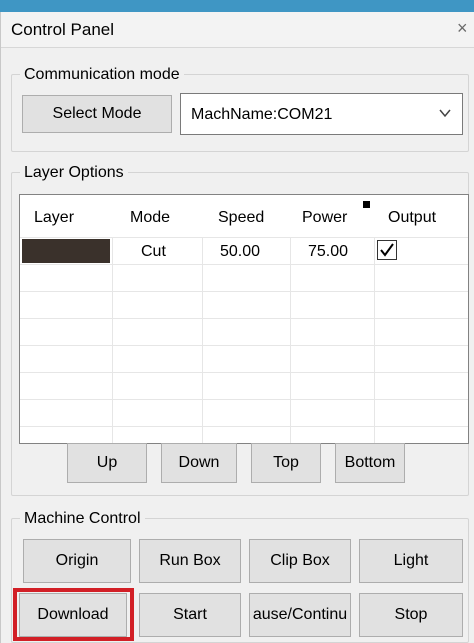  Describe the element at coordinates (300, 615) in the screenshot. I see `pause-continue-button: ause/Continu` at that location.